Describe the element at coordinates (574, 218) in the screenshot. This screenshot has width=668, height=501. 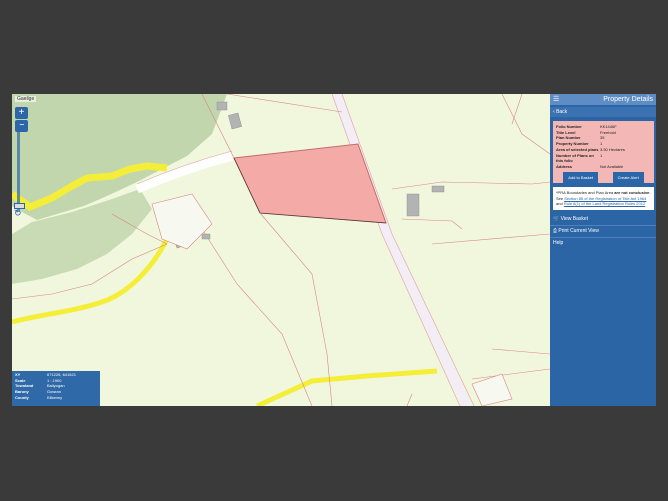
I see `nav-label: View Basket` at that location.